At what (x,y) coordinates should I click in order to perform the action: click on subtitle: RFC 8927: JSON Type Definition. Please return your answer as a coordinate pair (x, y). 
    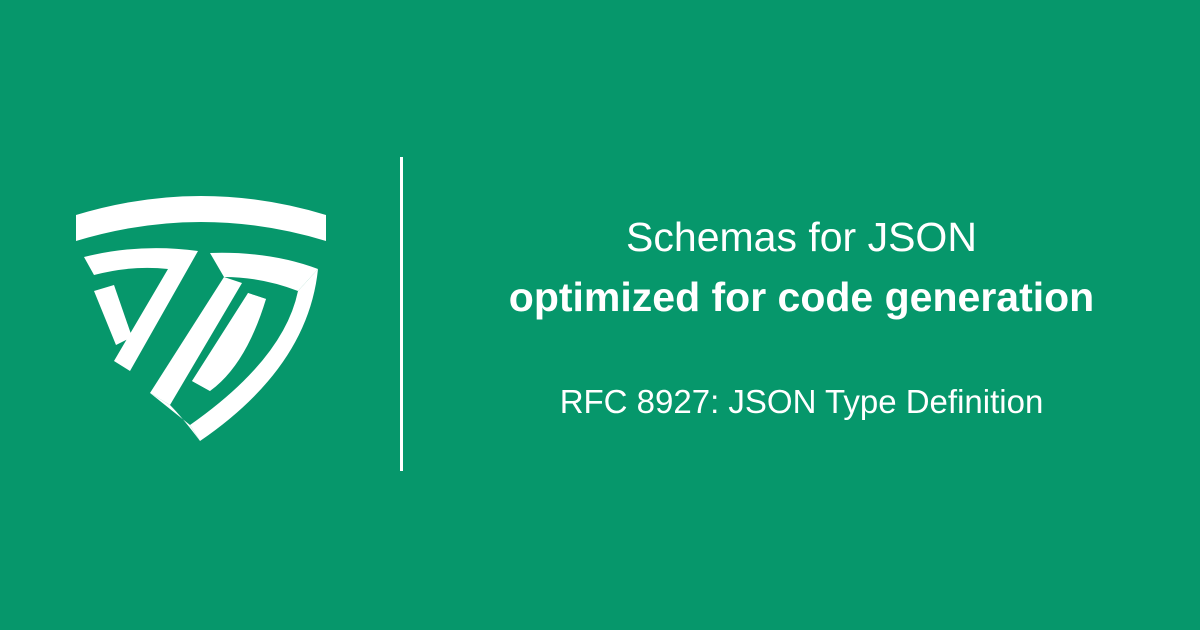
    Looking at the image, I should click on (801, 401).